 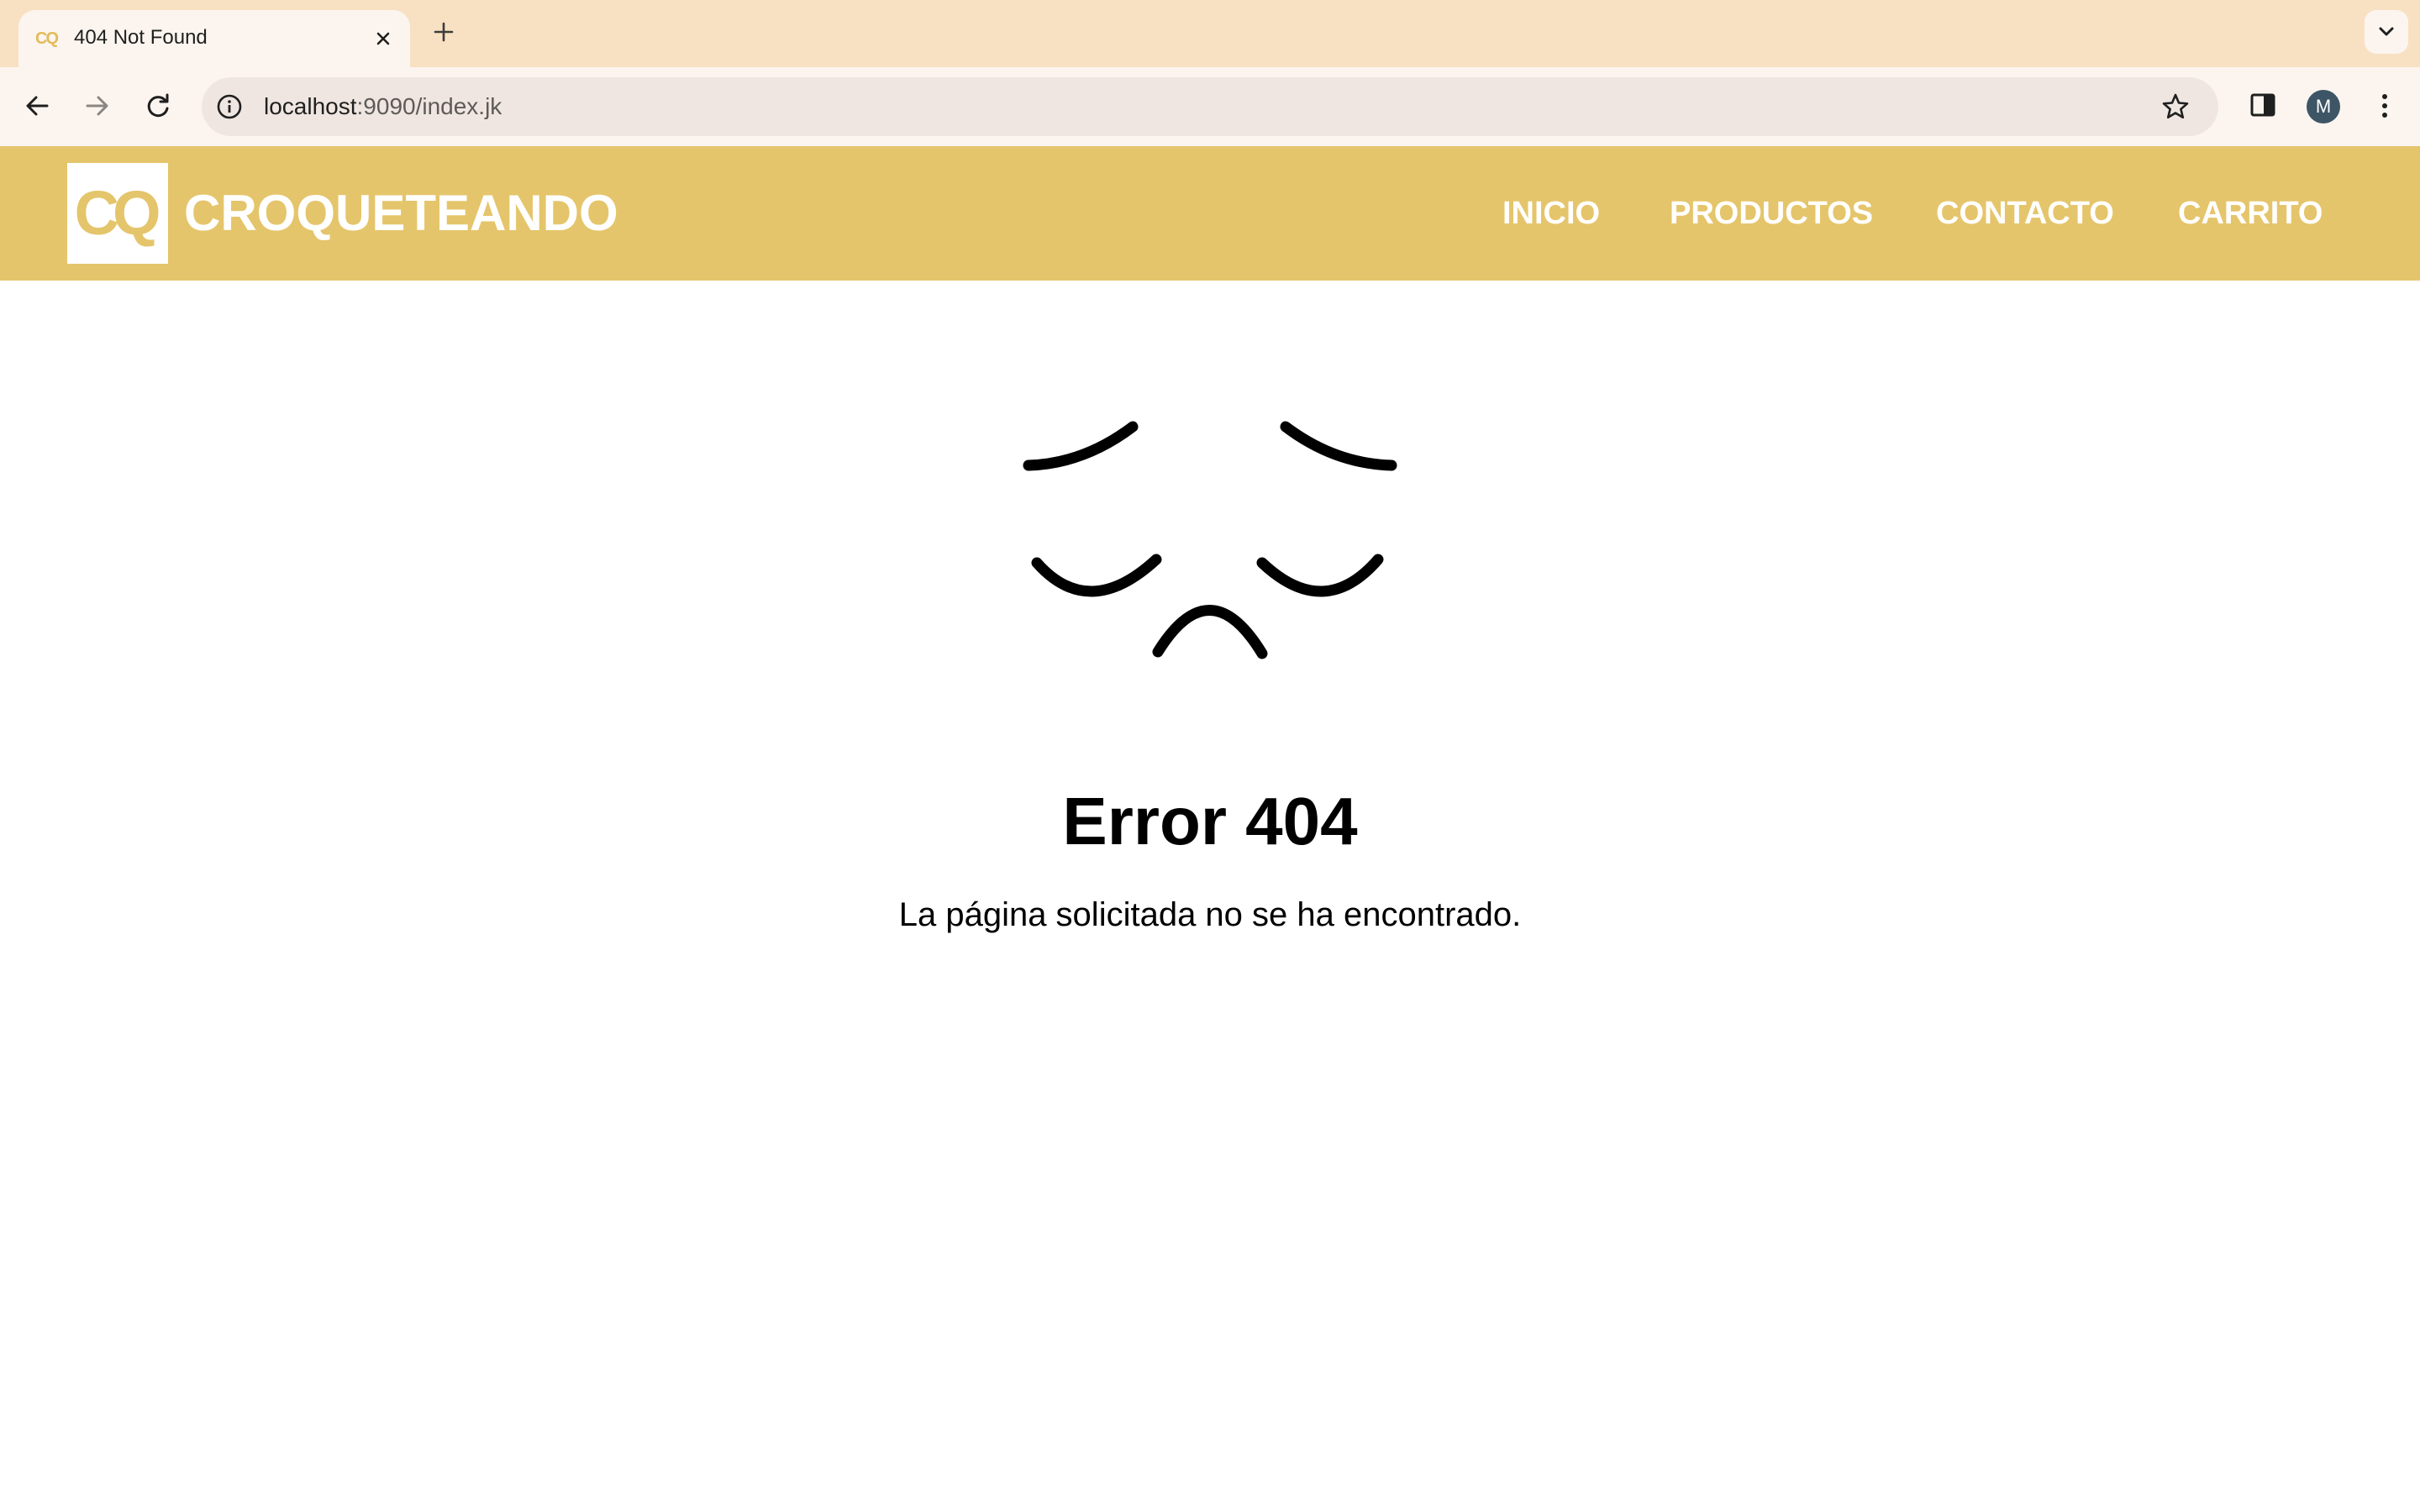 I want to click on site-info-icon, so click(x=229, y=106).